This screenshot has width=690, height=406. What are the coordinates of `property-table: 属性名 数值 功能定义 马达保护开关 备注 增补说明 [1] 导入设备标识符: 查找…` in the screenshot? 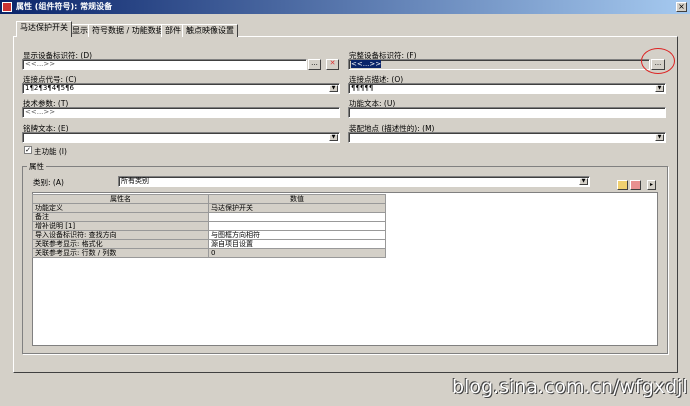 It's located at (209, 226).